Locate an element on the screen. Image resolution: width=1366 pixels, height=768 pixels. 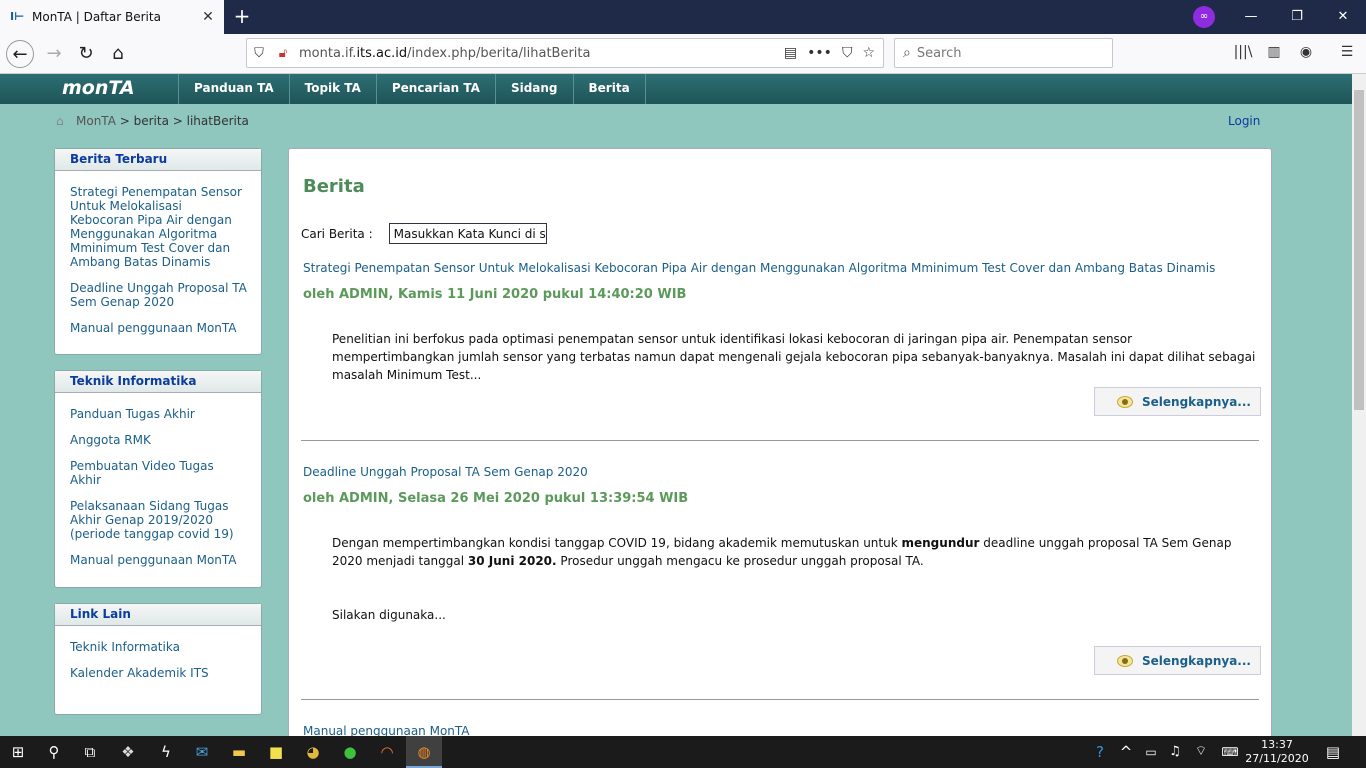
account-icon: ◉ is located at coordinates (1306, 54).